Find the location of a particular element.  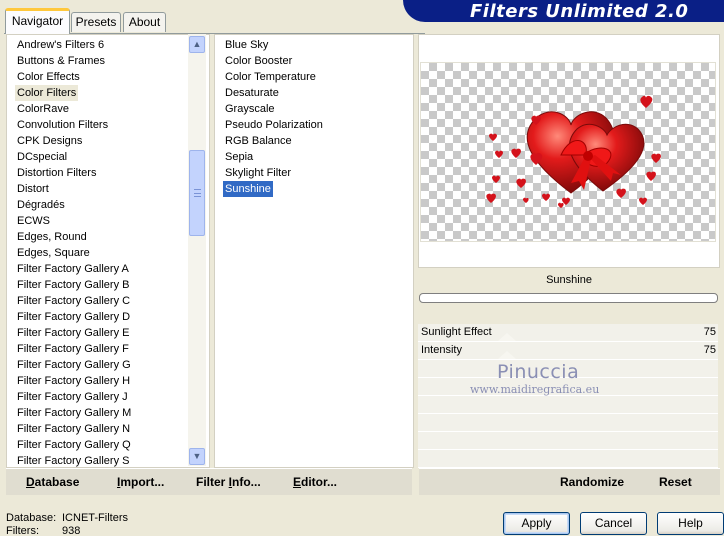

category-item: Filter Factory Gallery D is located at coordinates (73, 317).